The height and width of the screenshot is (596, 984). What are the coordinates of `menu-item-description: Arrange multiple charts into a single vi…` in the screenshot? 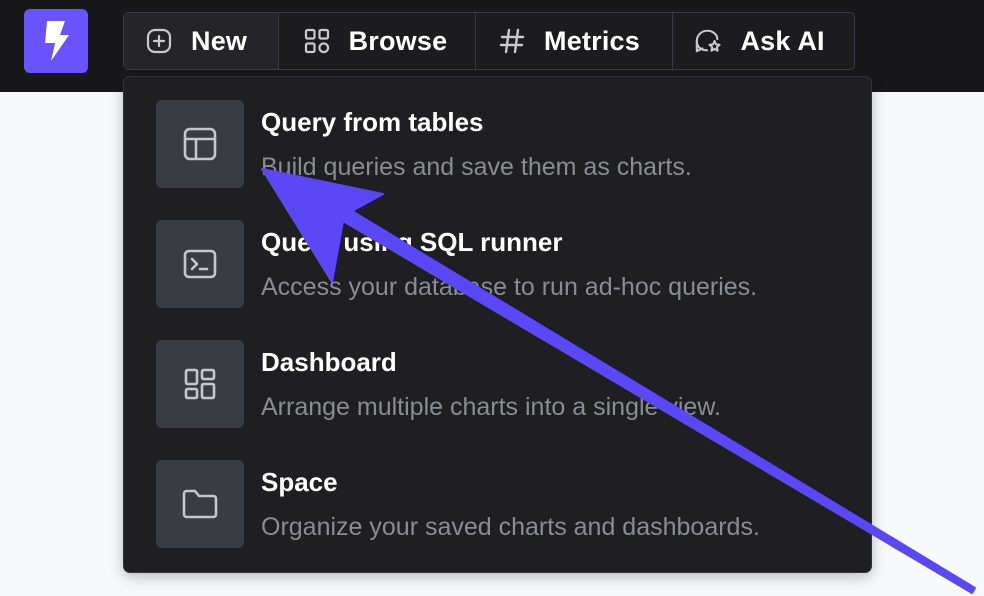 It's located at (491, 407).